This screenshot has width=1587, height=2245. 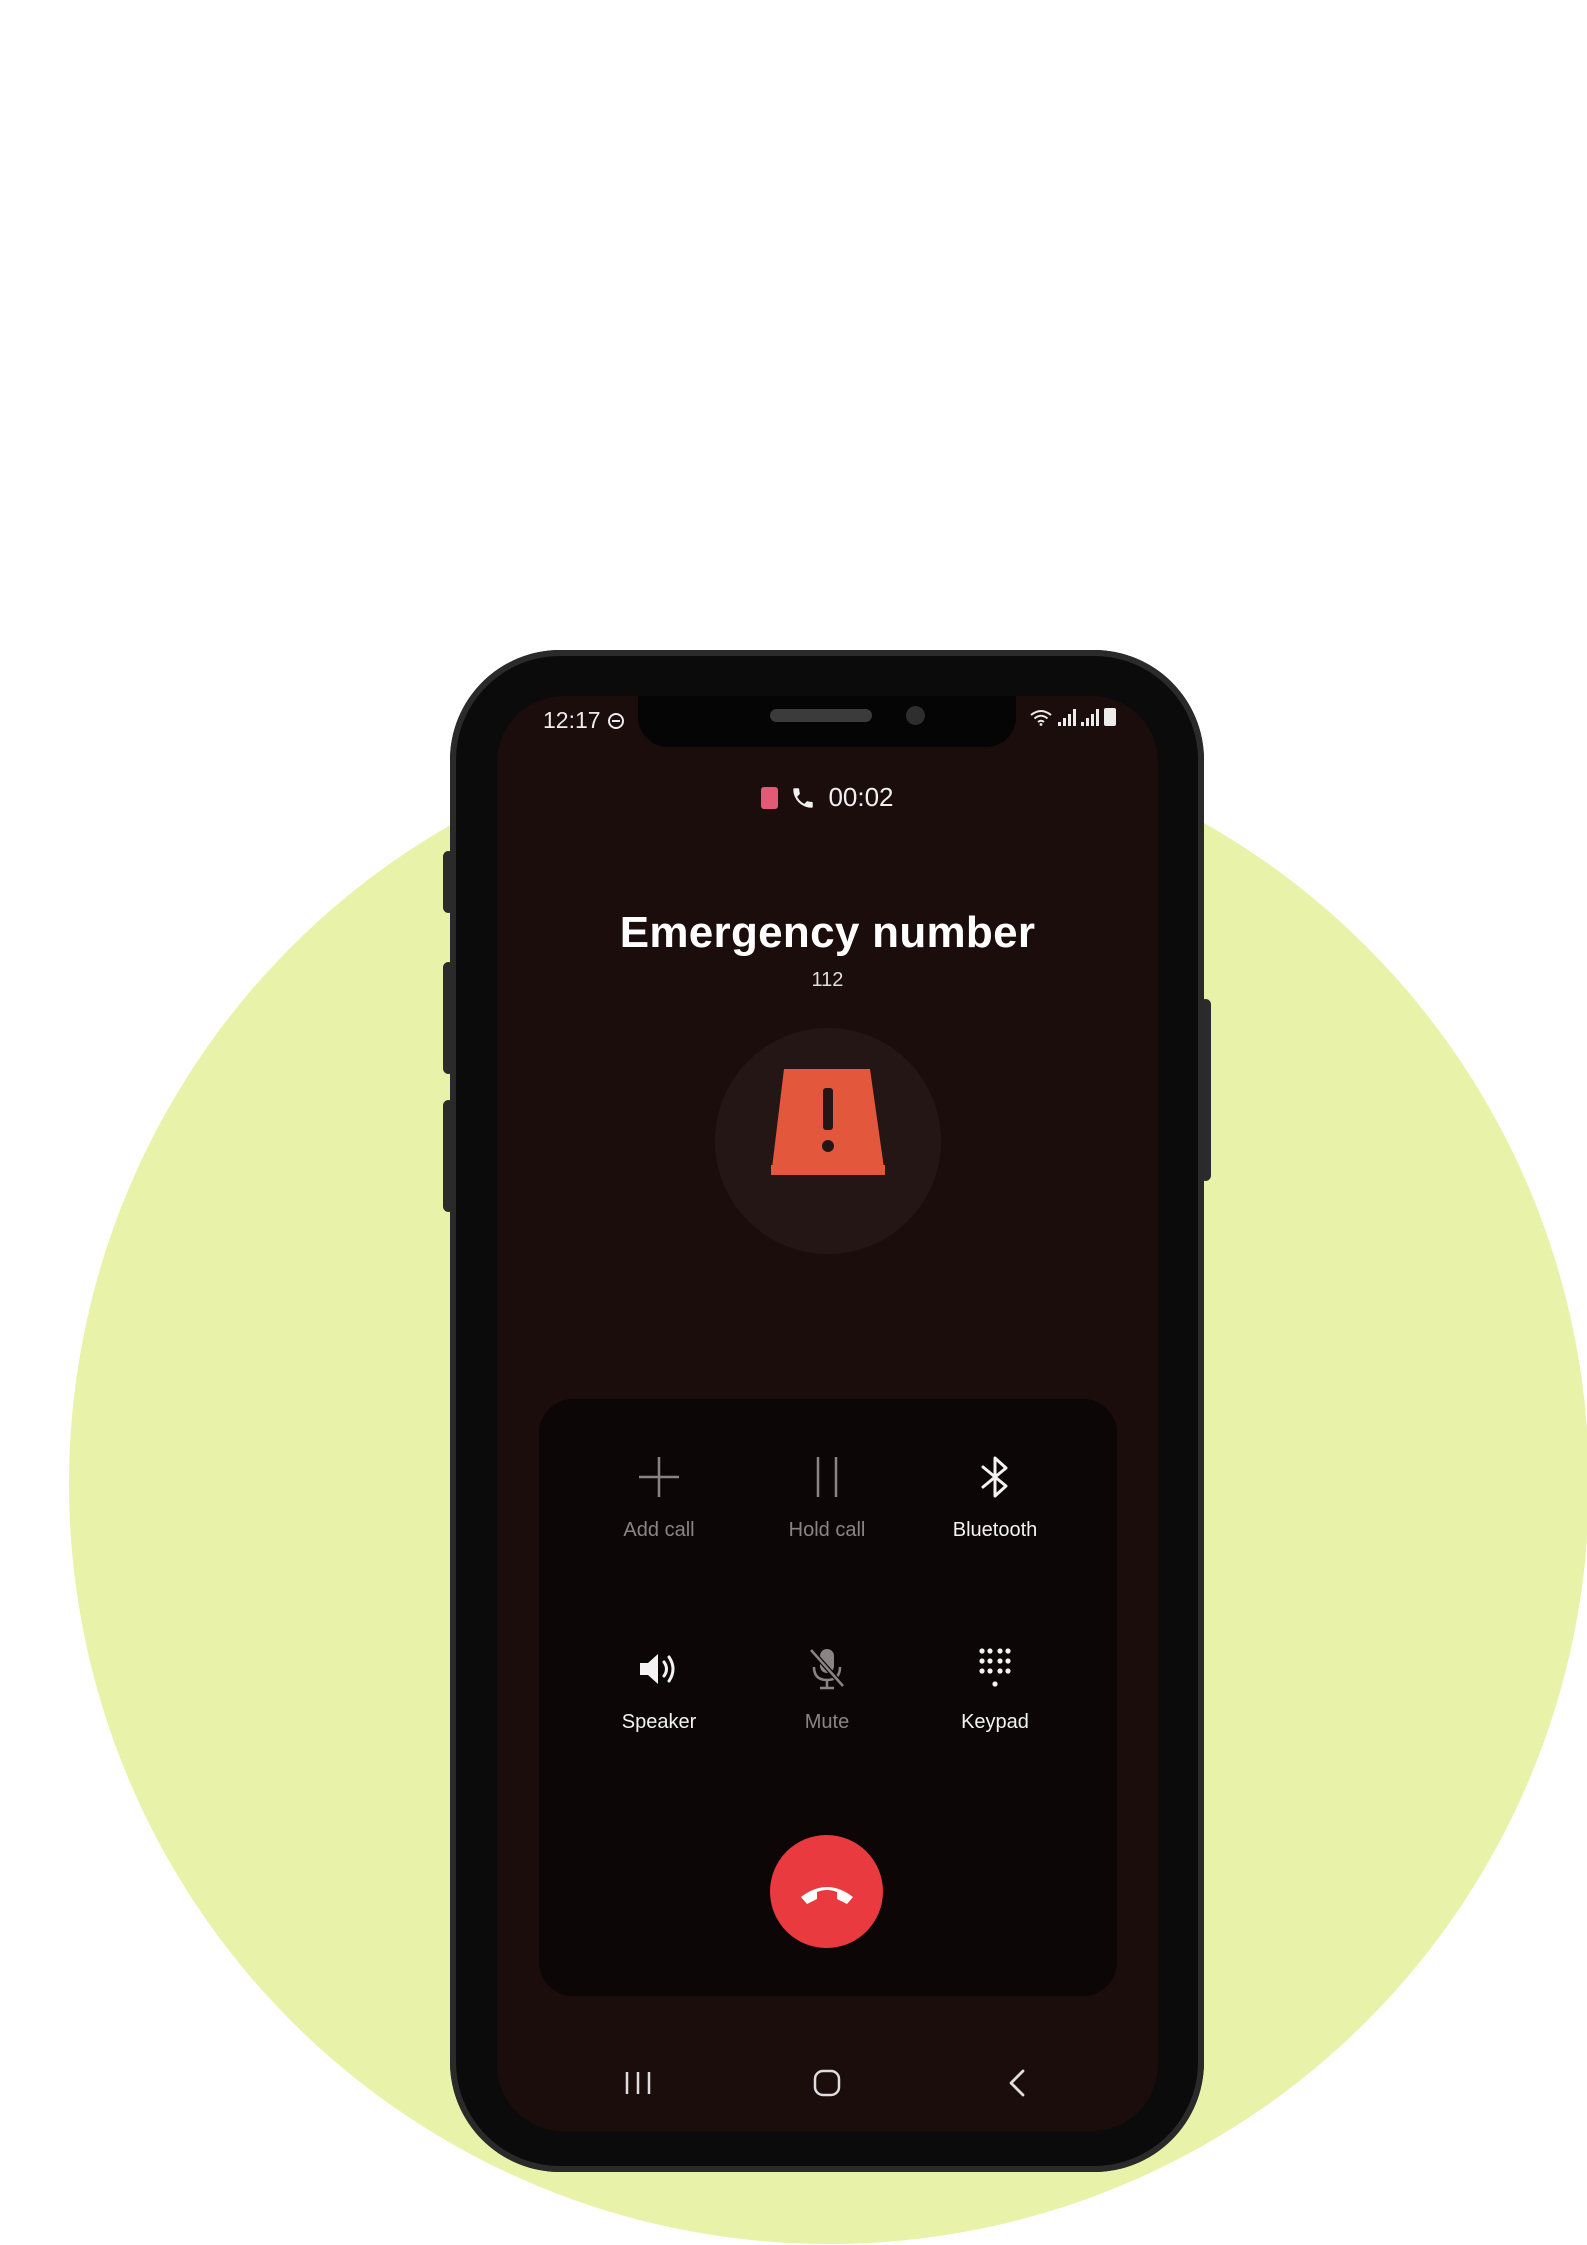 What do you see at coordinates (657, 1669) in the screenshot?
I see `speaker-icon` at bounding box center [657, 1669].